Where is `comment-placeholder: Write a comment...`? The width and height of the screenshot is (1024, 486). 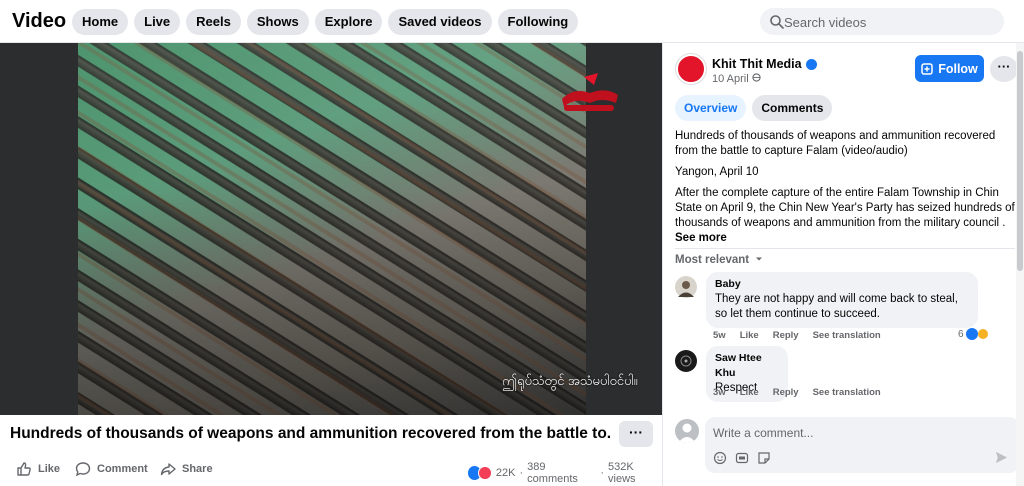 comment-placeholder: Write a comment... is located at coordinates (763, 433).